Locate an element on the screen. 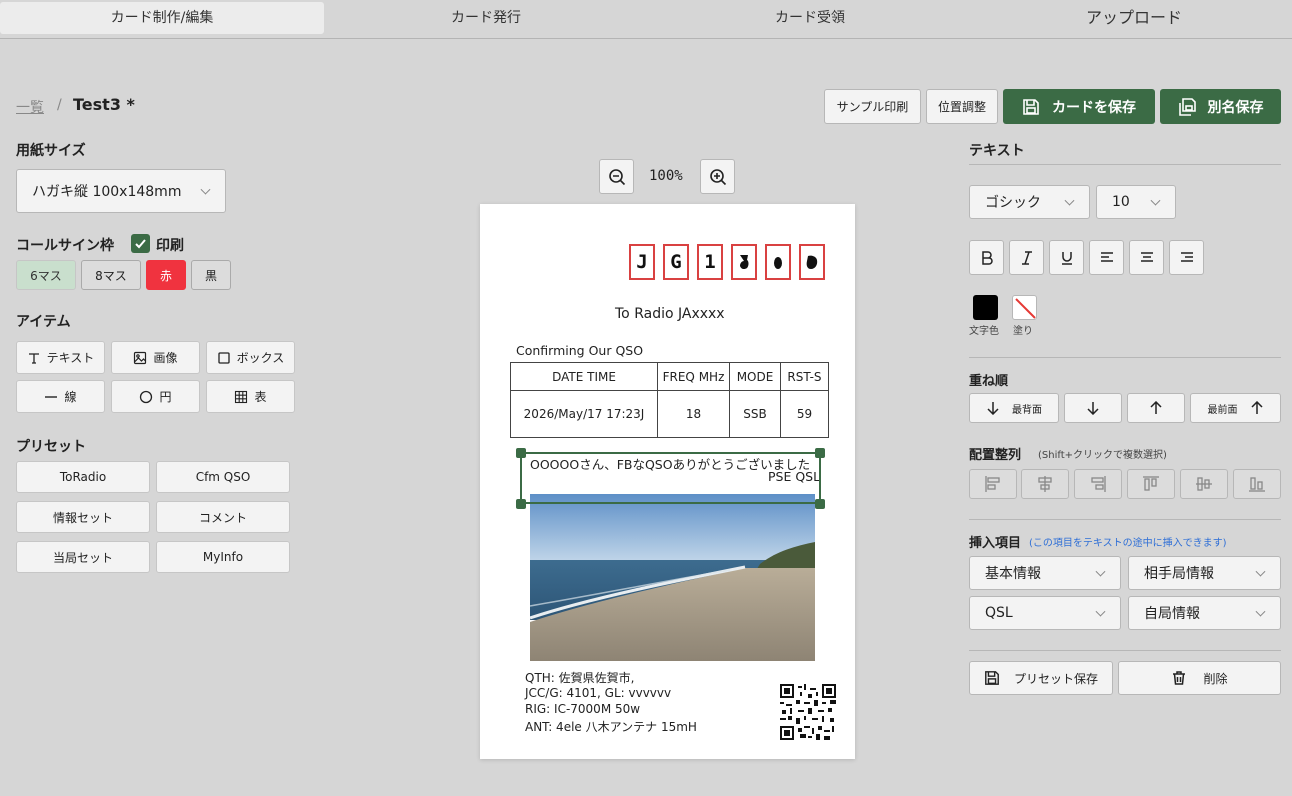 The width and height of the screenshot is (1292, 796). info-line: JCC/G: 4101, GL: vvvvvv is located at coordinates (598, 693).